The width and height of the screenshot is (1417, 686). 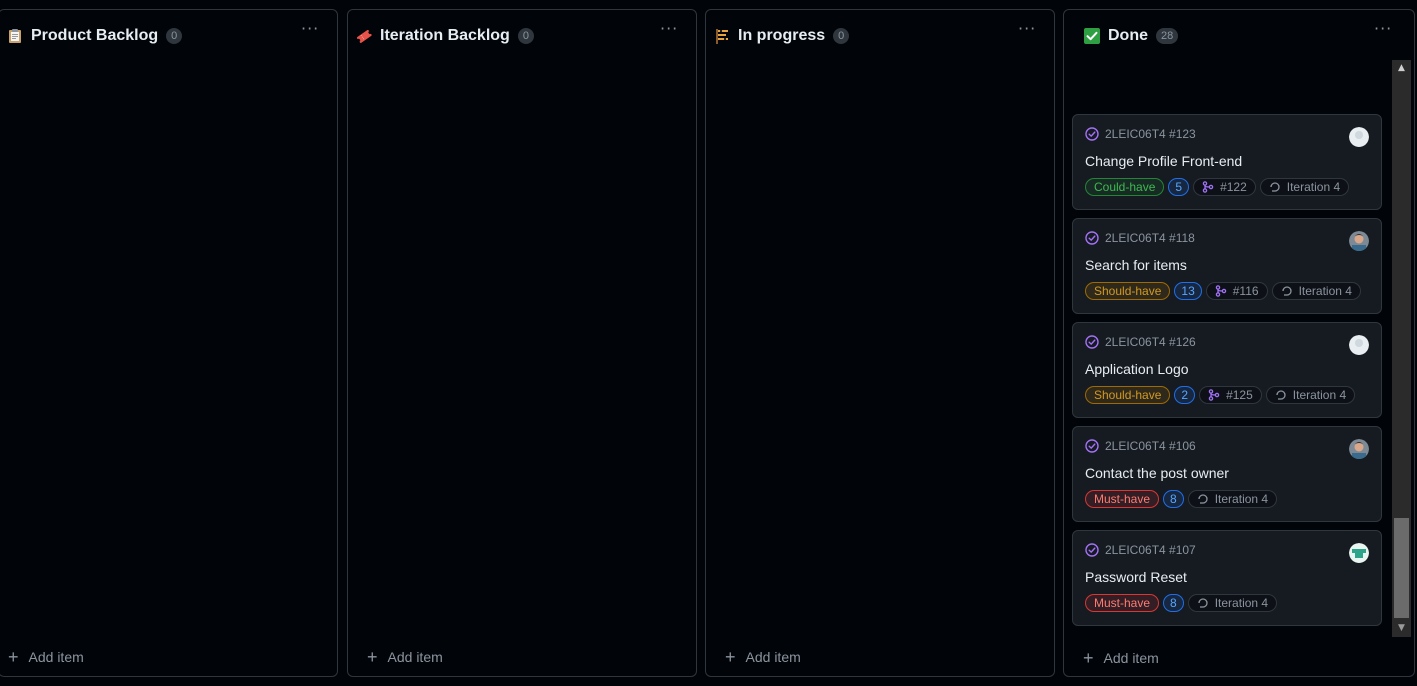 I want to click on badge-text: Should-have, so click(x=1128, y=395).